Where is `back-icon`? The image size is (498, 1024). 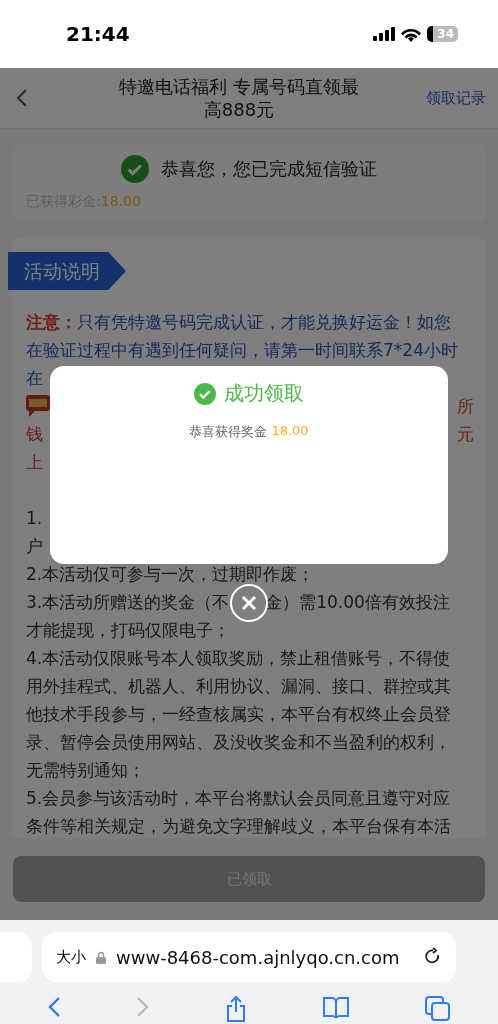
back-icon is located at coordinates (22, 98).